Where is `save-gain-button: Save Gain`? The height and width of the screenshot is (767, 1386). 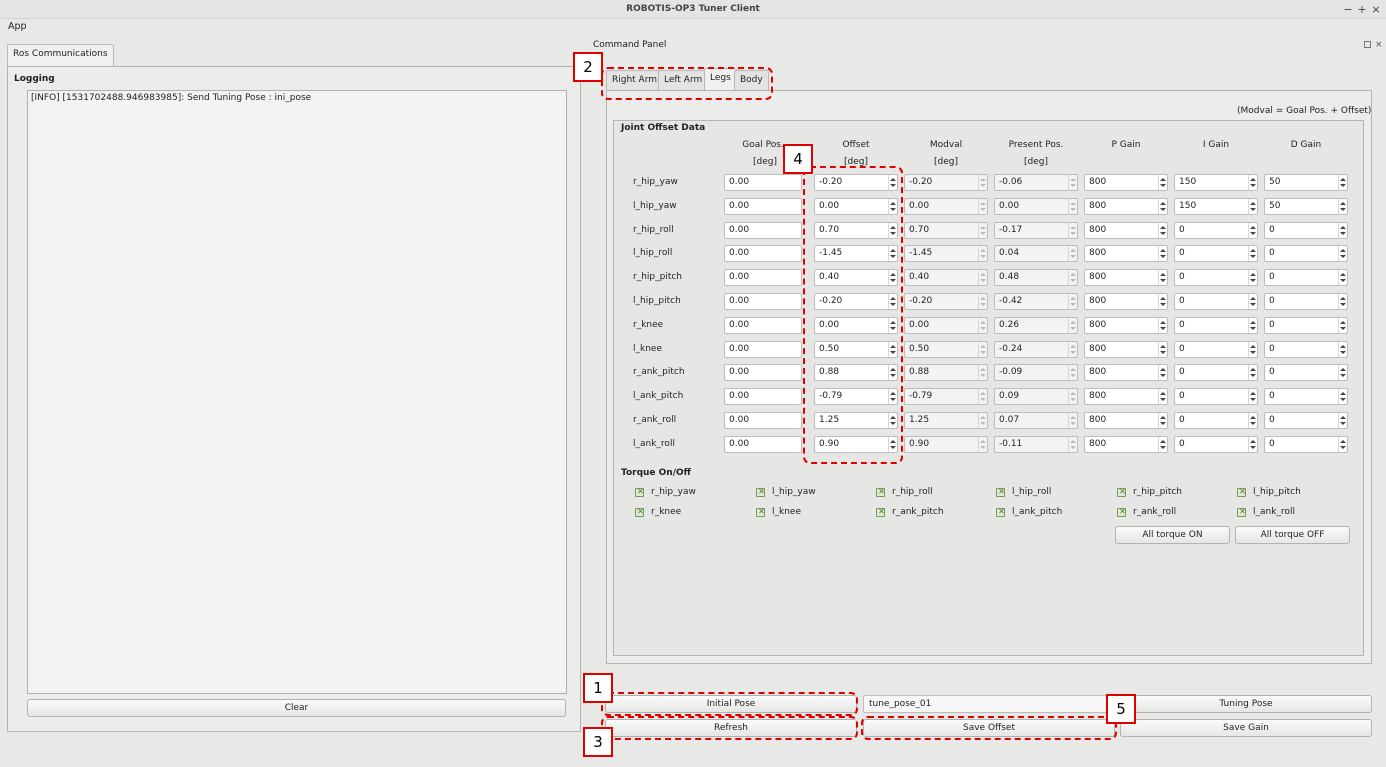
save-gain-button: Save Gain is located at coordinates (1246, 728).